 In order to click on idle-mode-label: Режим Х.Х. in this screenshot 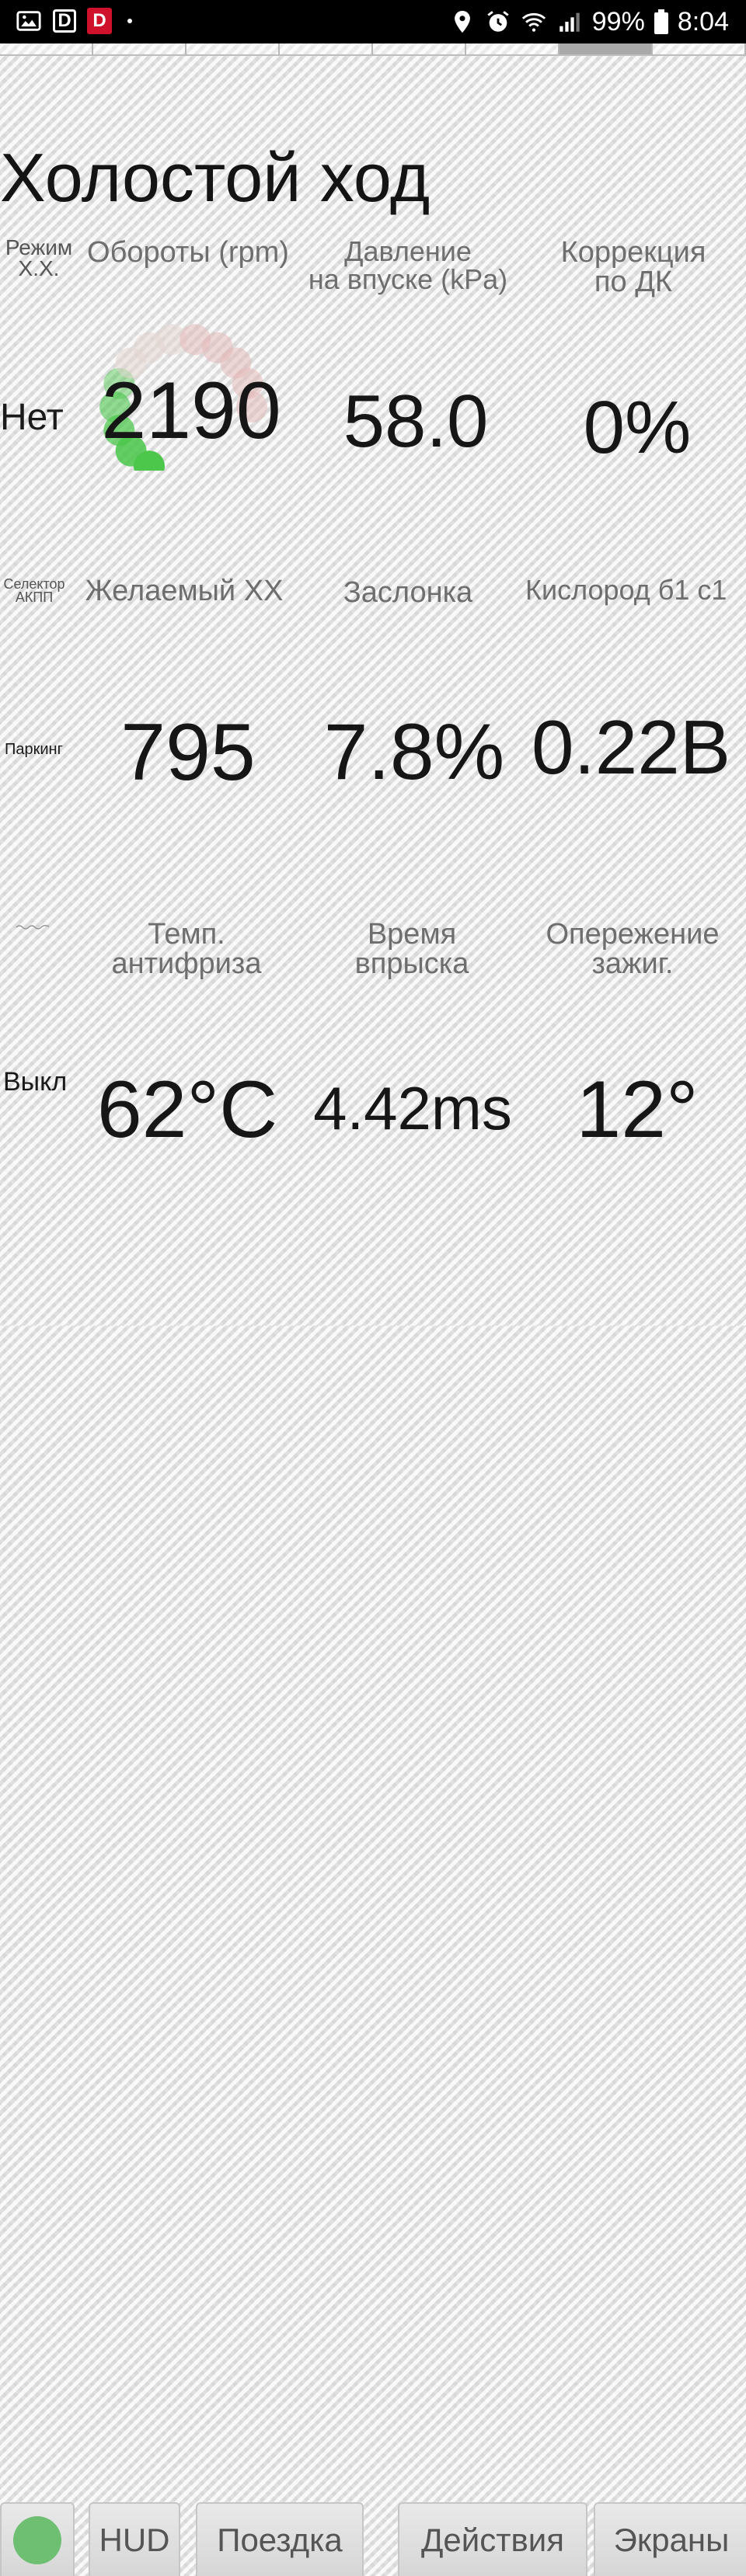, I will do `click(39, 257)`.